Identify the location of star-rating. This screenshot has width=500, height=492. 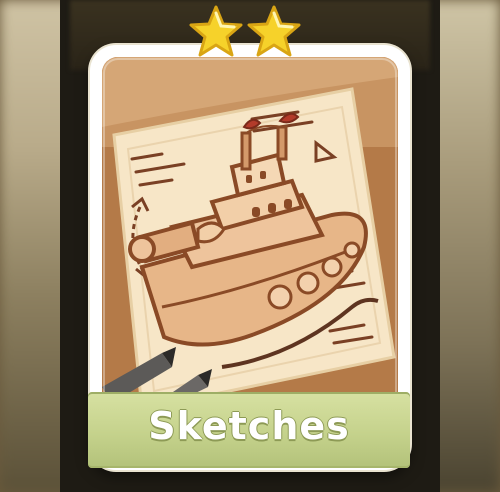
(248, 34).